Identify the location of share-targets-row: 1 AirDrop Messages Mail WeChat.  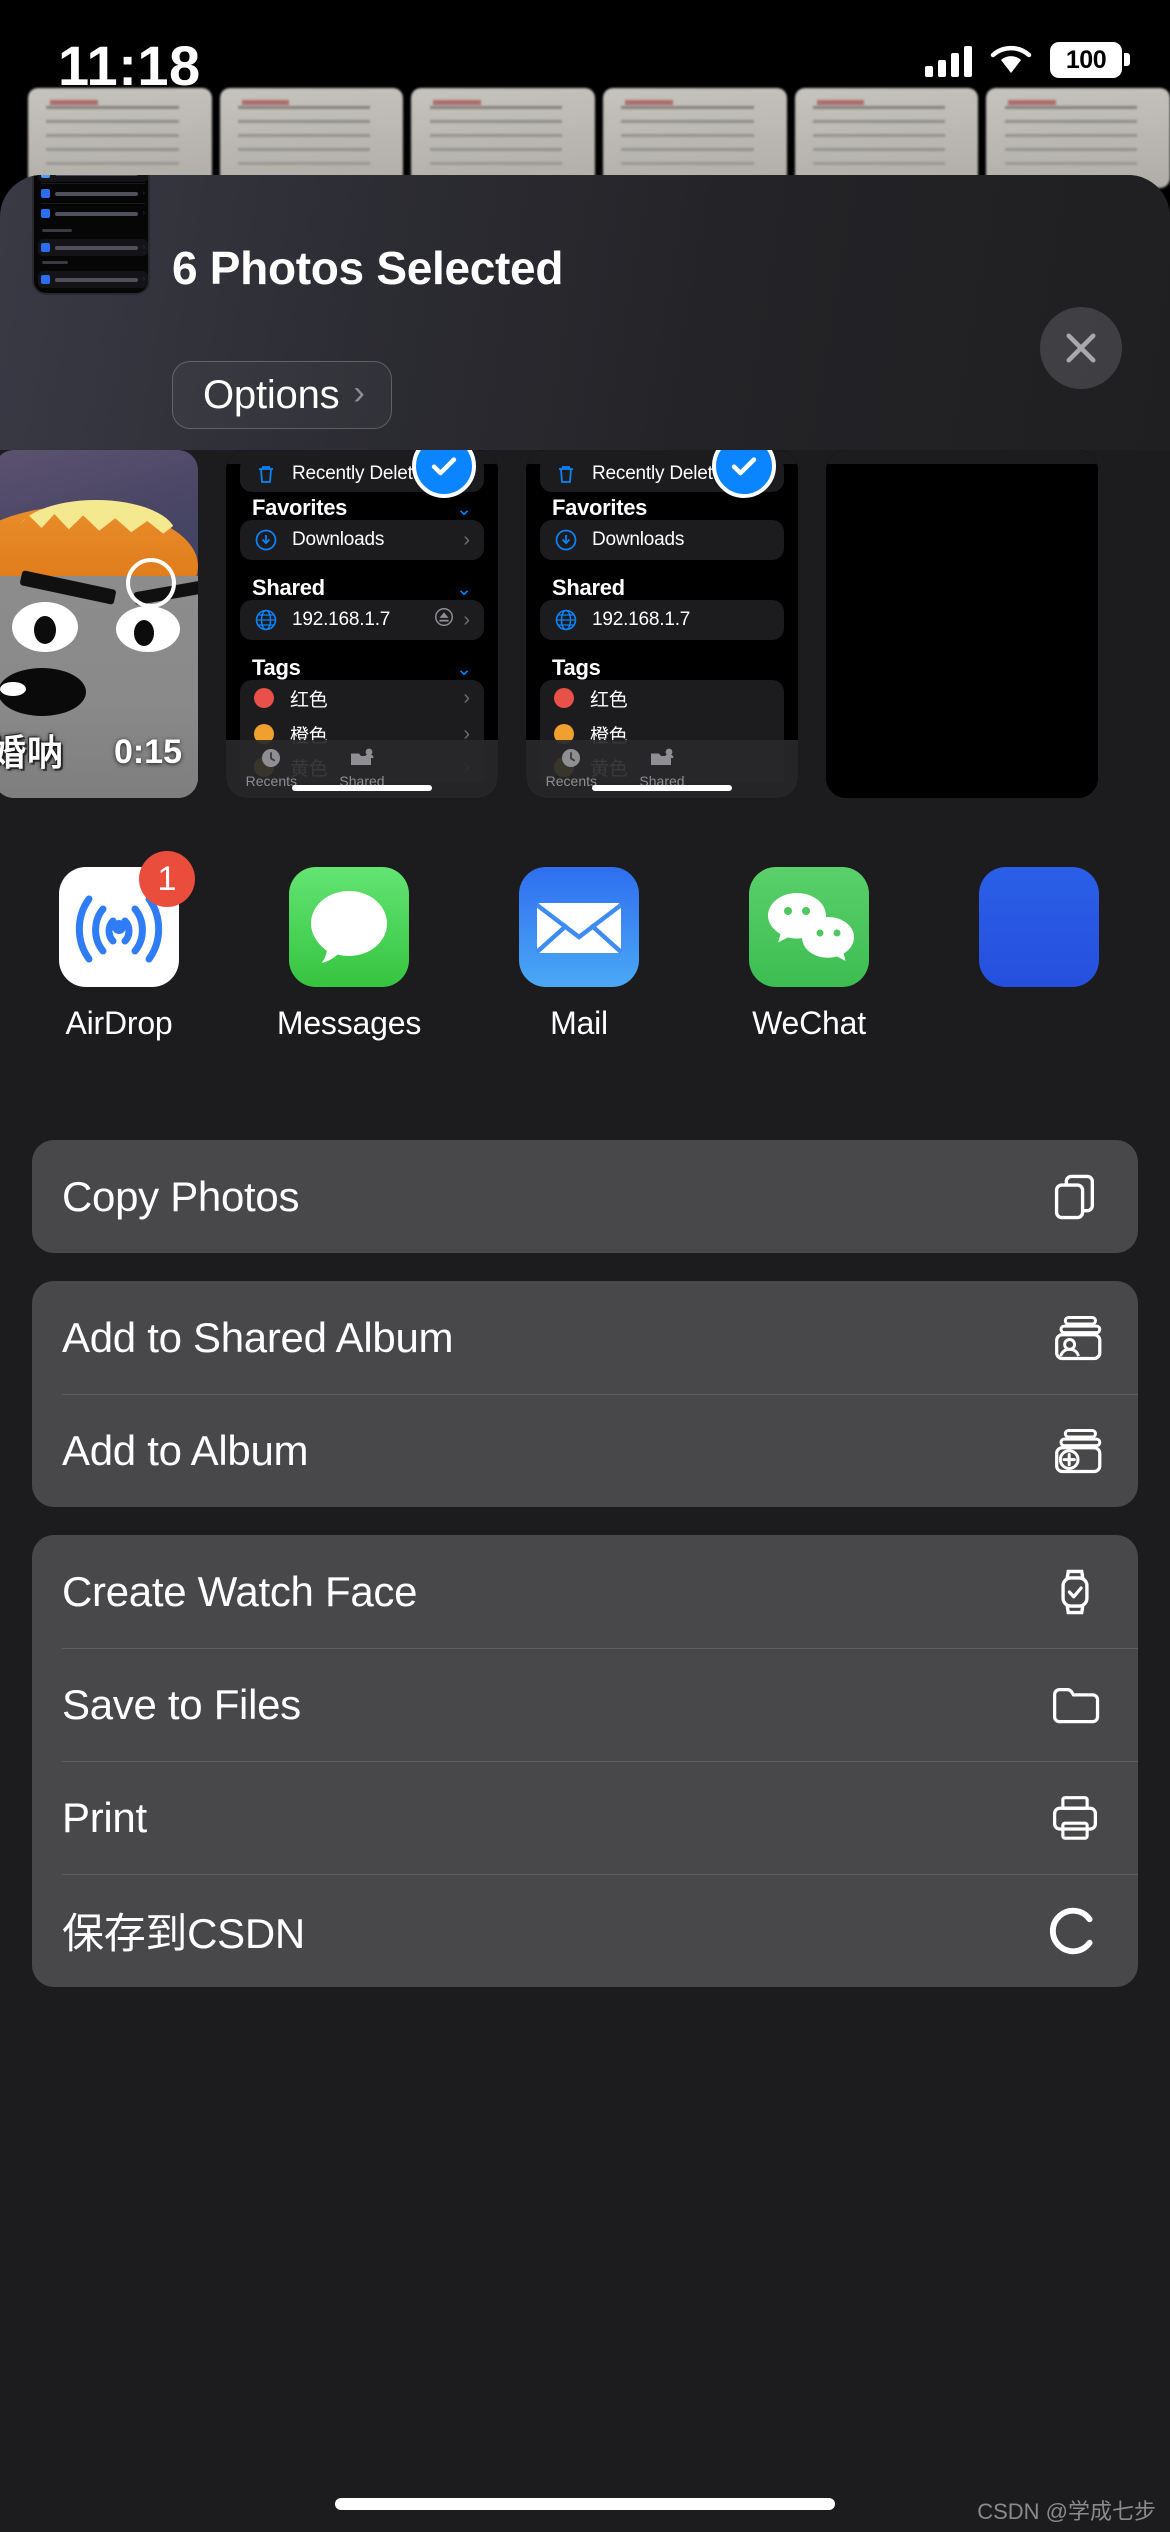
(585, 974).